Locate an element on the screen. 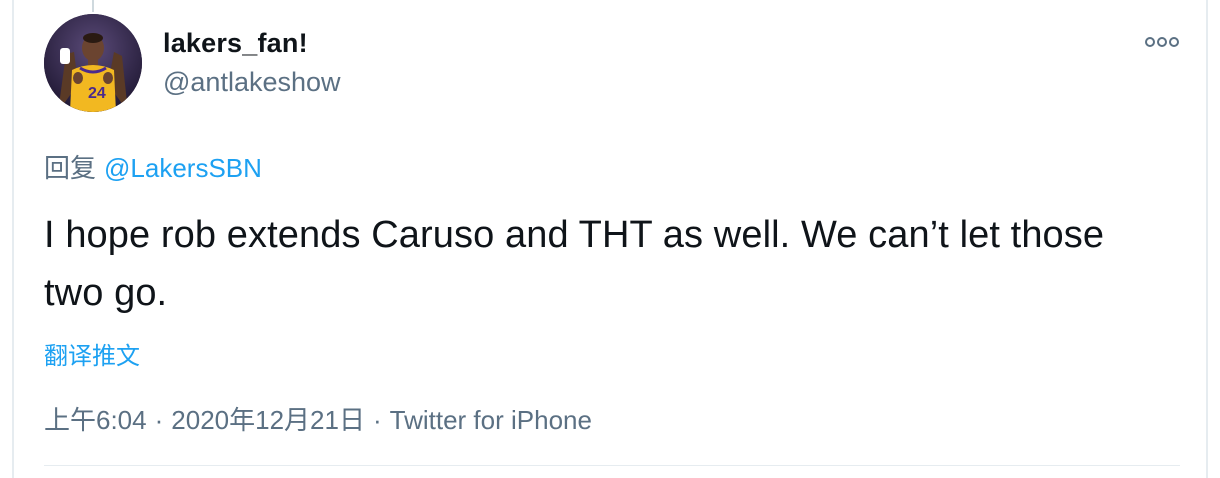  card-left-border is located at coordinates (13, 239).